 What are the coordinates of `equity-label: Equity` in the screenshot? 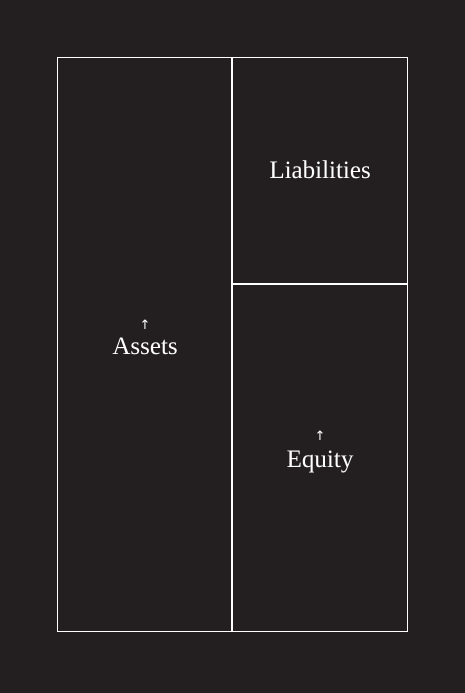 It's located at (320, 459).